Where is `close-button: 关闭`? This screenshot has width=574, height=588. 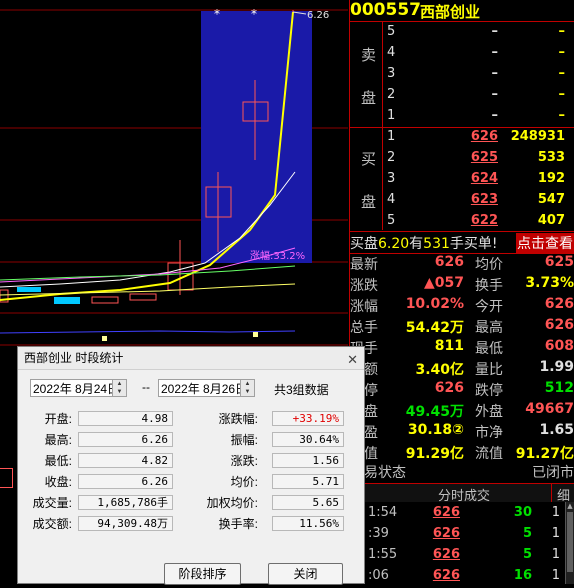 close-button: 关闭 is located at coordinates (305, 574).